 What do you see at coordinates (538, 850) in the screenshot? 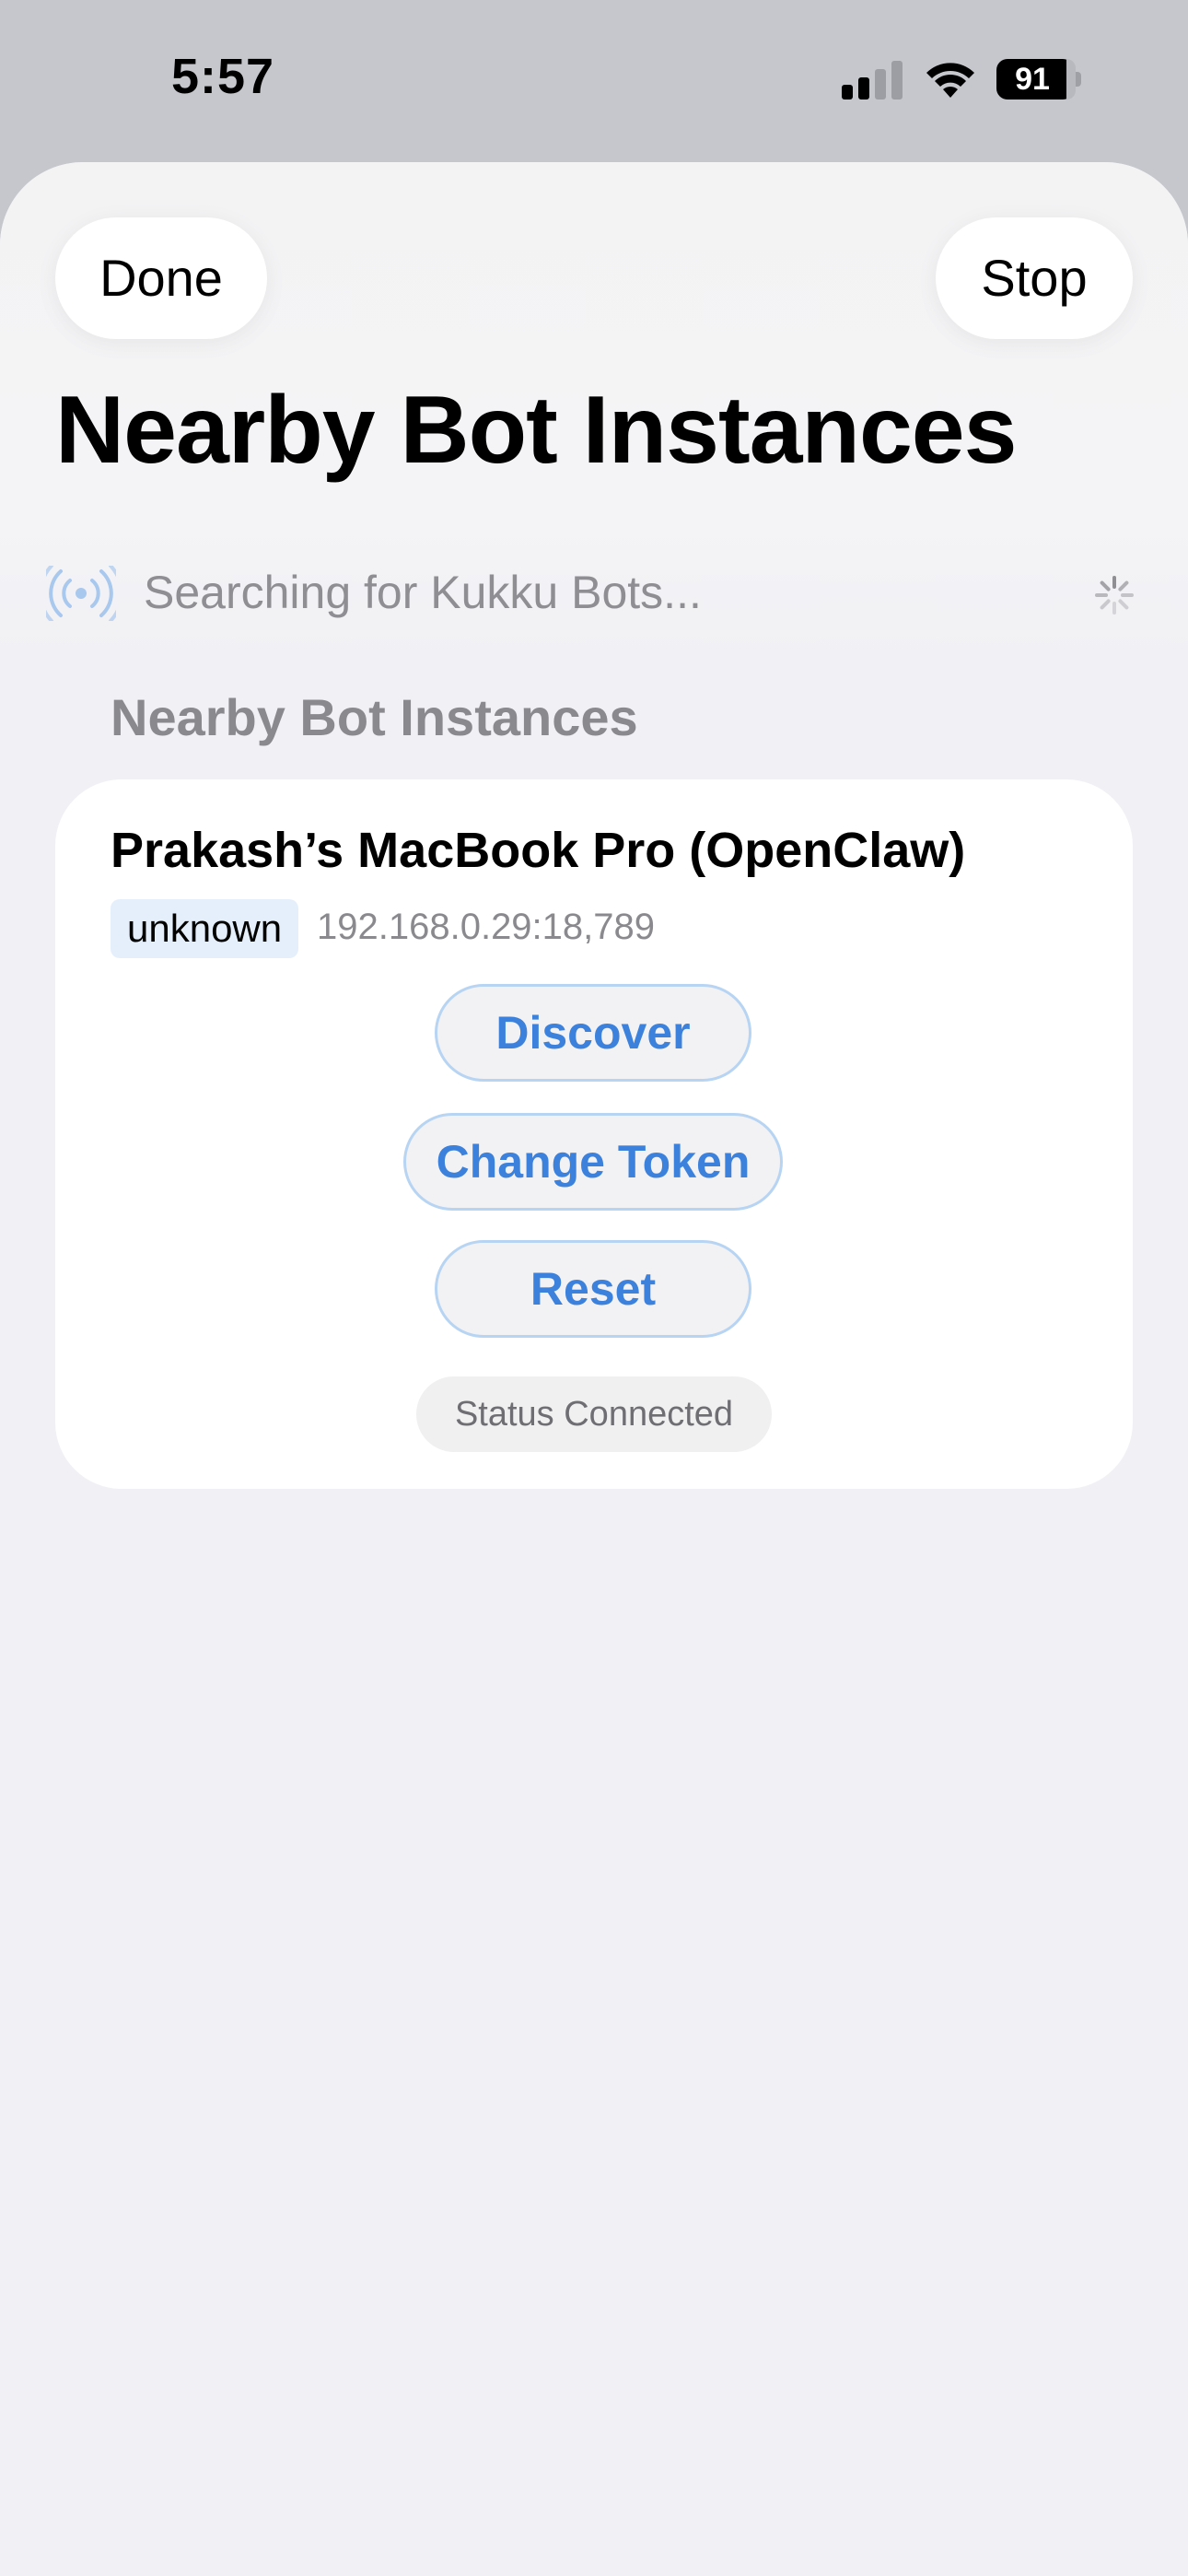
I see `device-name: Prakash’s MacBook Pro (OpenClaw)` at bounding box center [538, 850].